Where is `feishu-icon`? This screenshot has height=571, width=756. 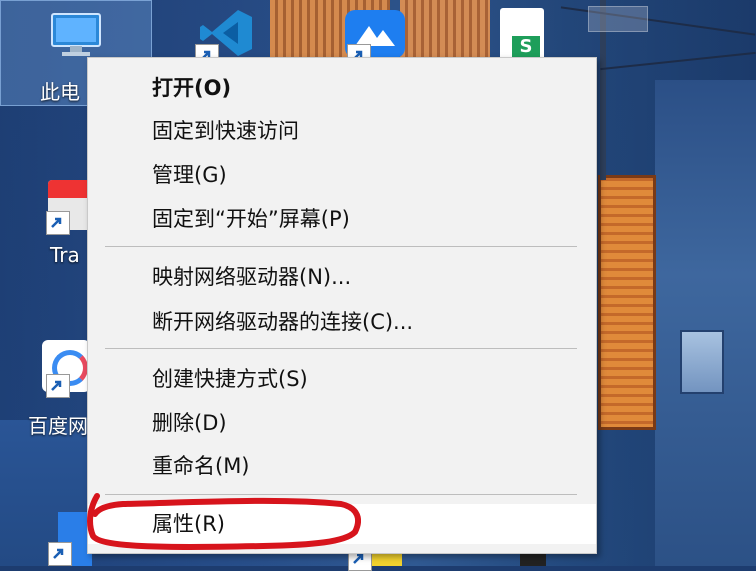
feishu-icon is located at coordinates (375, 39).